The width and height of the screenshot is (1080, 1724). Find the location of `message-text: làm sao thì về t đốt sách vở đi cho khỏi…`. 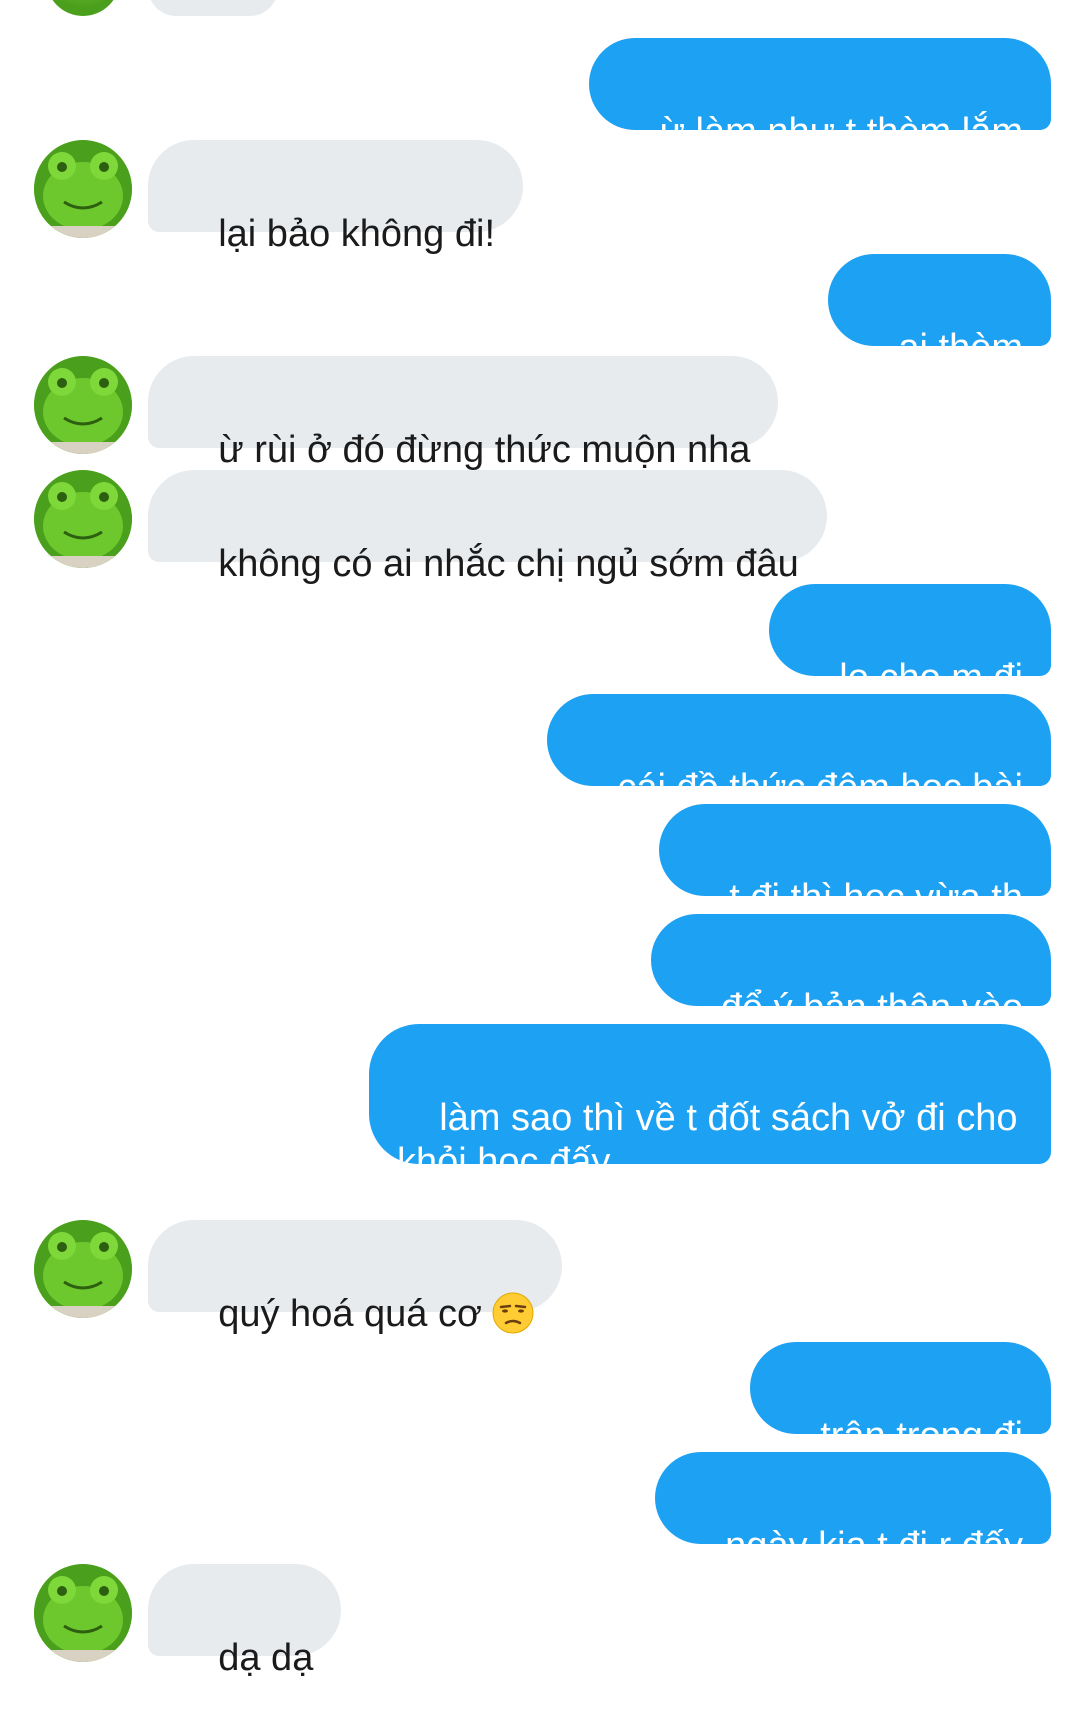

message-text: làm sao thì về t đốt sách vở đi cho khỏi… is located at coordinates (713, 1140).